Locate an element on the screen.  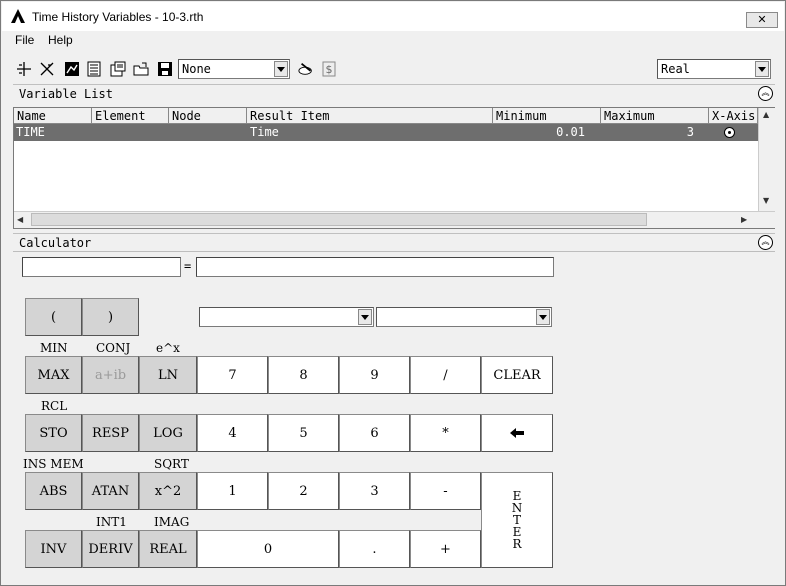
dollar-icon: $ is located at coordinates (329, 69).